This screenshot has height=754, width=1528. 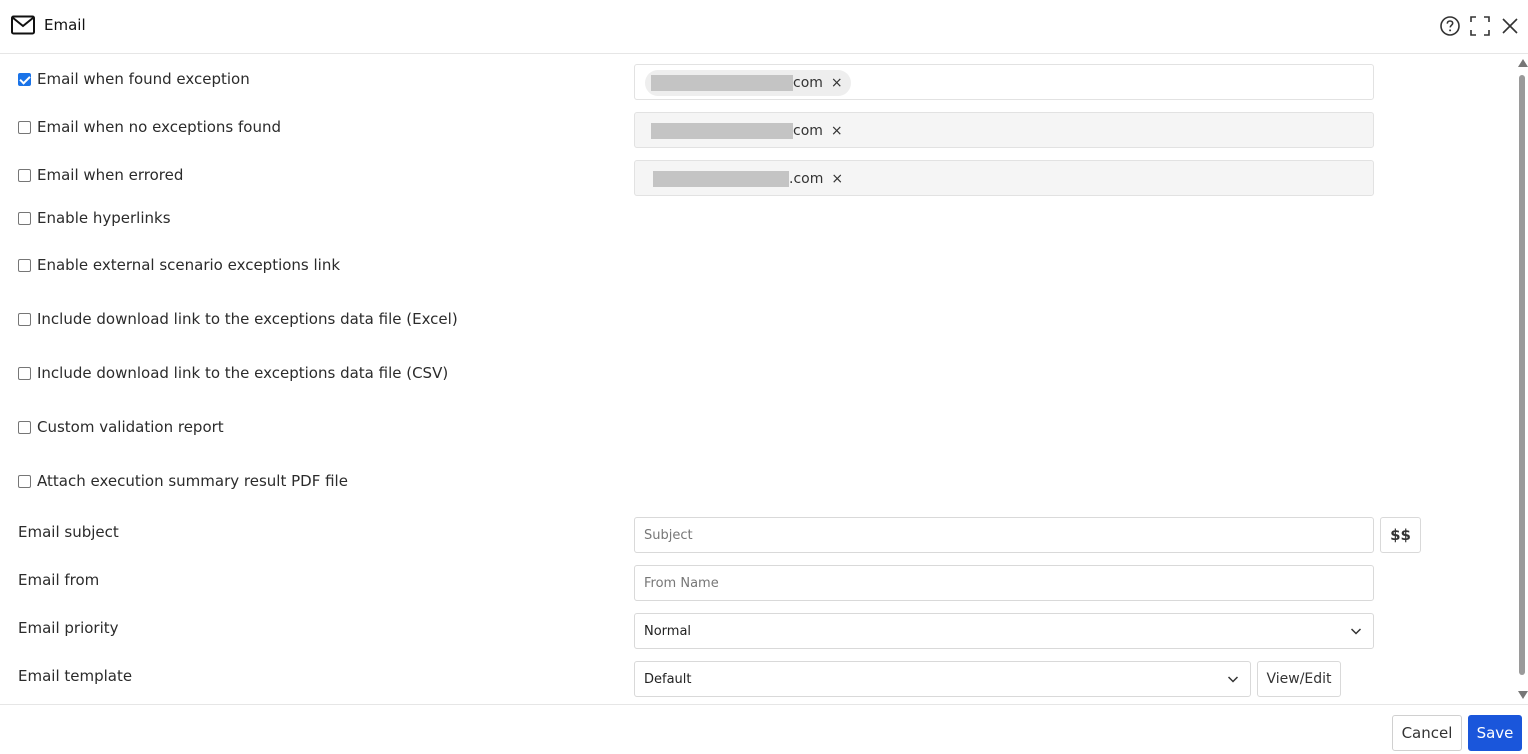 I want to click on email-priority-value: Normal, so click(x=668, y=631).